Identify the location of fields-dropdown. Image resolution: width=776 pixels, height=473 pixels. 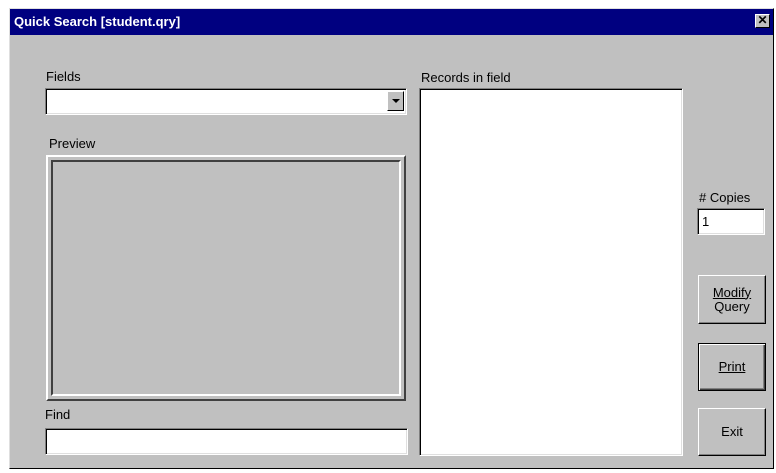
(226, 101).